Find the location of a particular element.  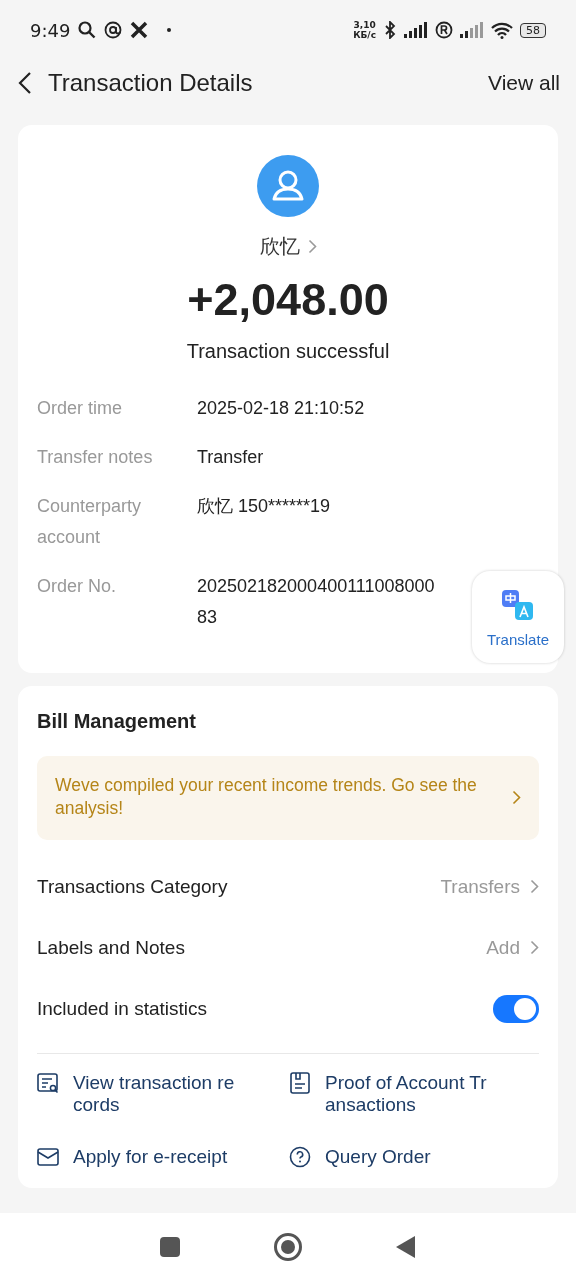

roaming-icon is located at coordinates (444, 30).